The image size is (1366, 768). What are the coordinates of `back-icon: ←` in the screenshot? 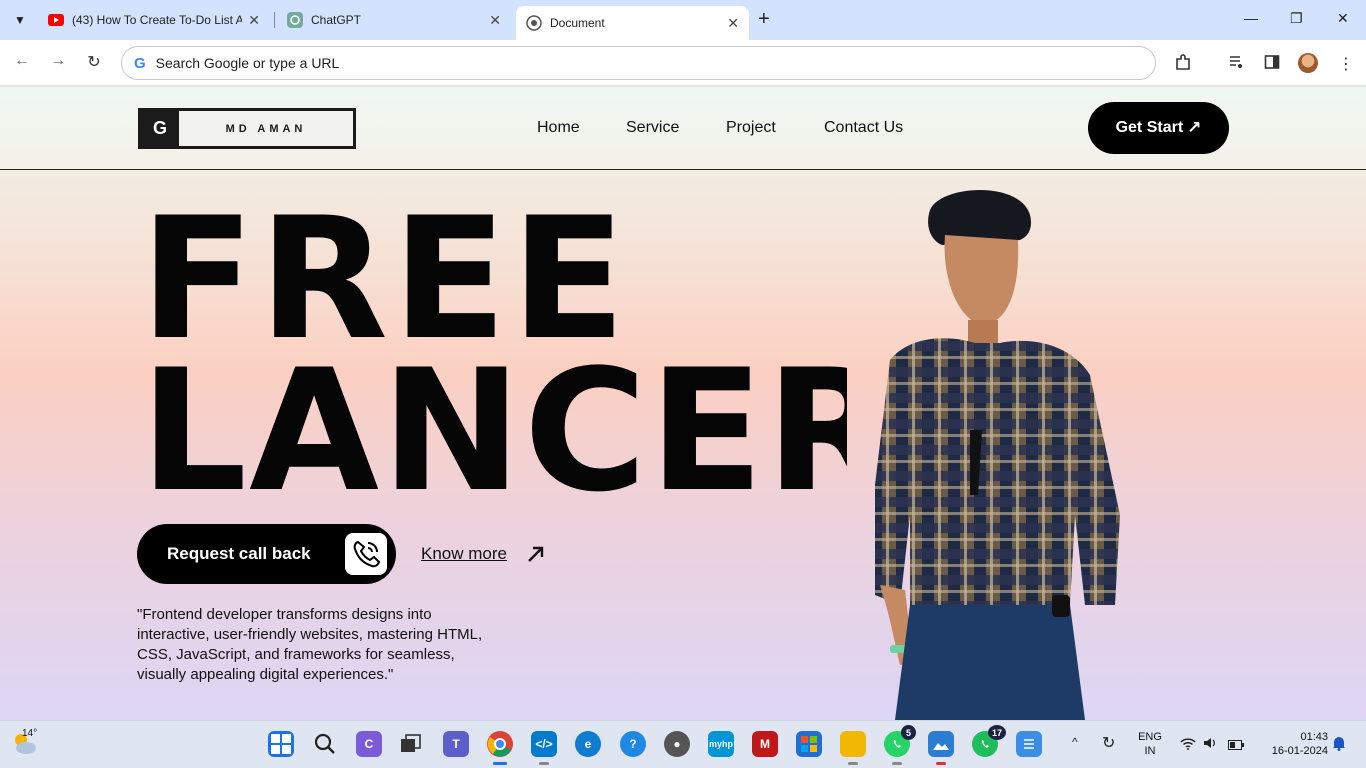 It's located at (22, 61).